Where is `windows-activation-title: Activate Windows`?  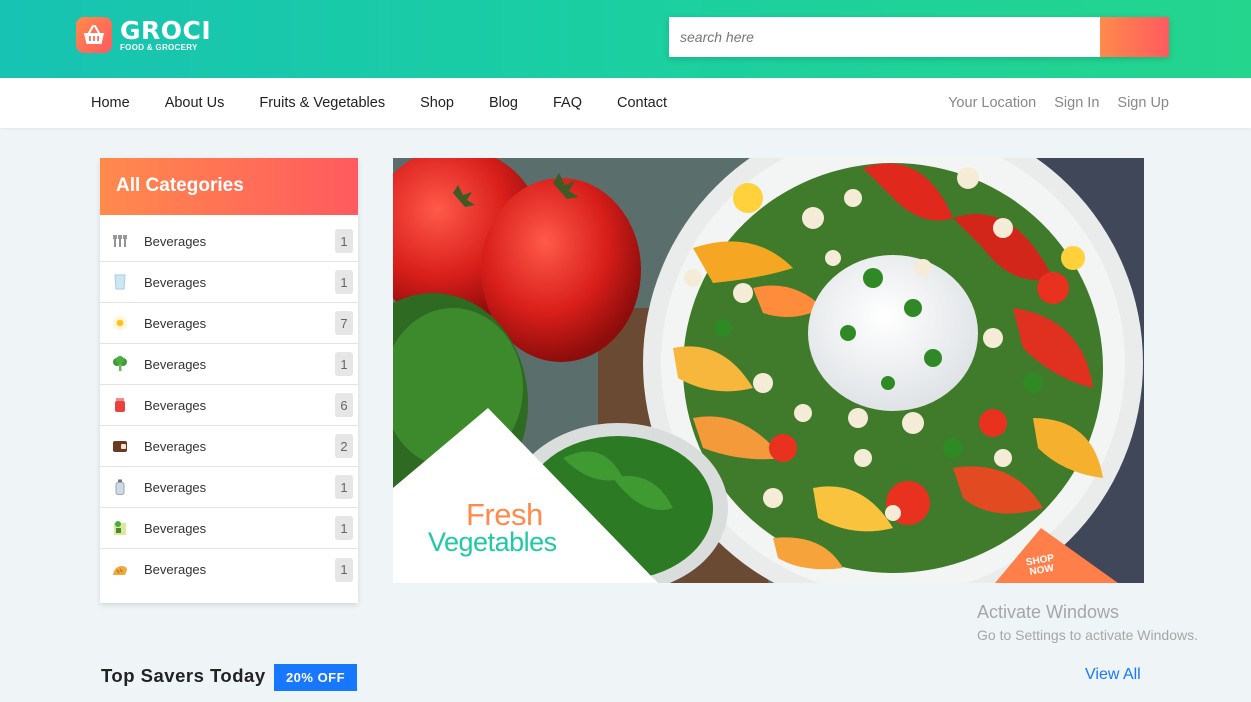
windows-activation-title: Activate Windows is located at coordinates (1048, 612).